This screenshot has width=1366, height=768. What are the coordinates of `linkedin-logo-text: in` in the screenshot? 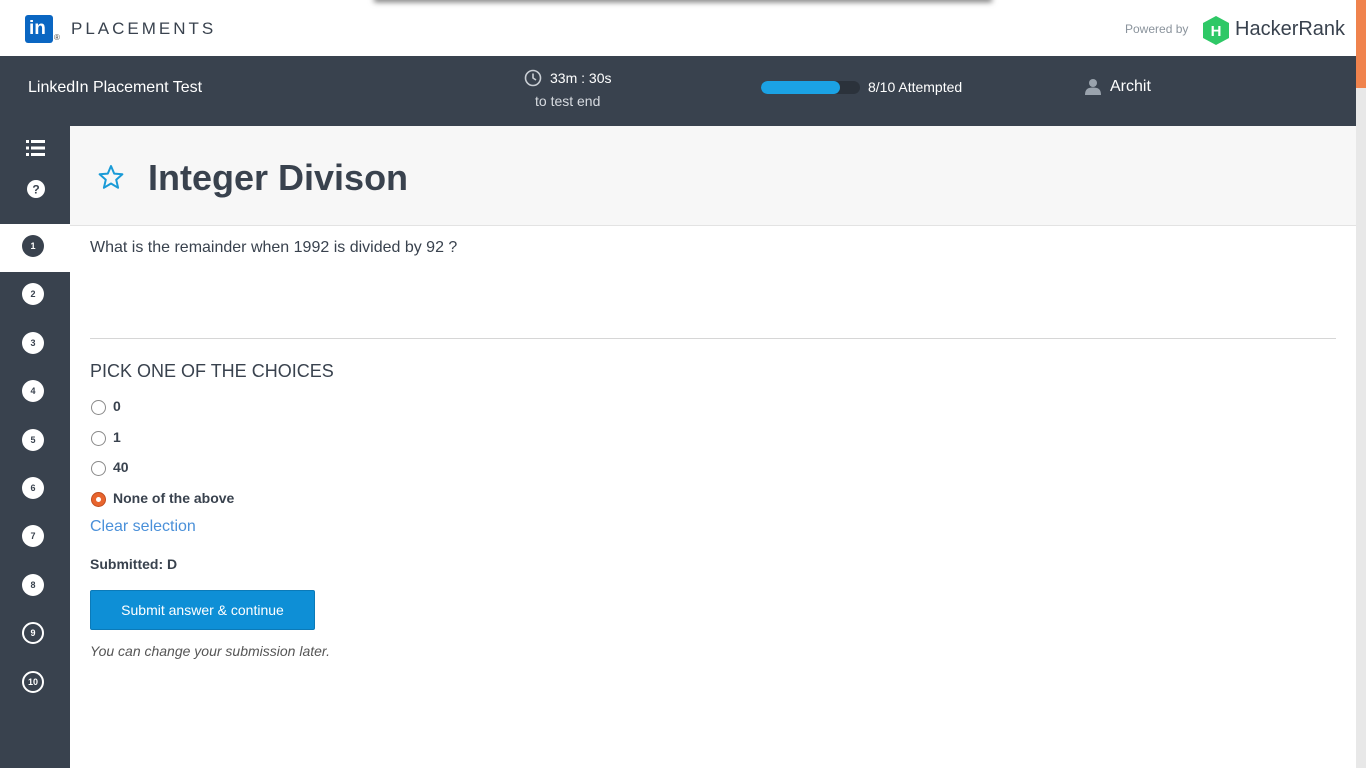 It's located at (37, 28).